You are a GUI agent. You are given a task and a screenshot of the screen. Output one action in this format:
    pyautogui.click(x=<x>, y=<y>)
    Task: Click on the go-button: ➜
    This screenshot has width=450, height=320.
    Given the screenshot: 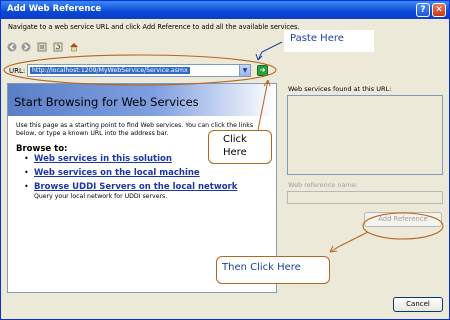 What is the action you would take?
    pyautogui.click(x=262, y=70)
    